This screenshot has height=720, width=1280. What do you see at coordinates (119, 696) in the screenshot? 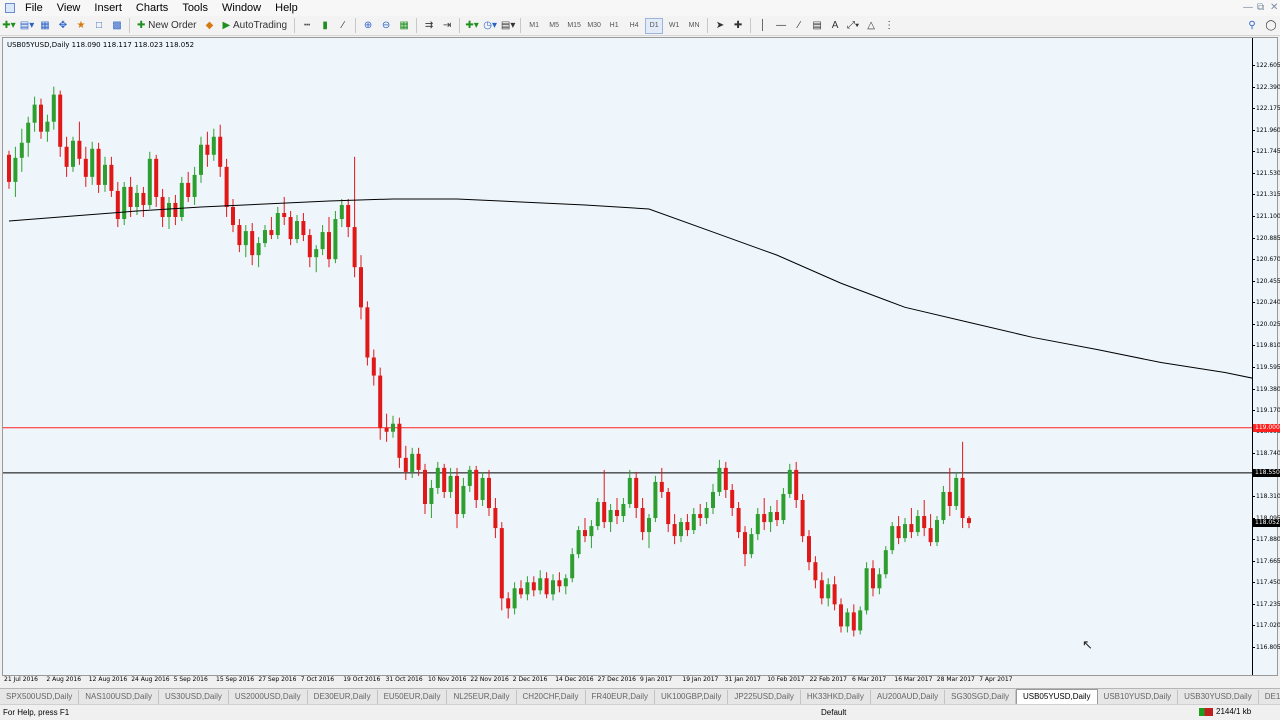
I see `tab-nas100usd: NAS100USD,Daily` at bounding box center [119, 696].